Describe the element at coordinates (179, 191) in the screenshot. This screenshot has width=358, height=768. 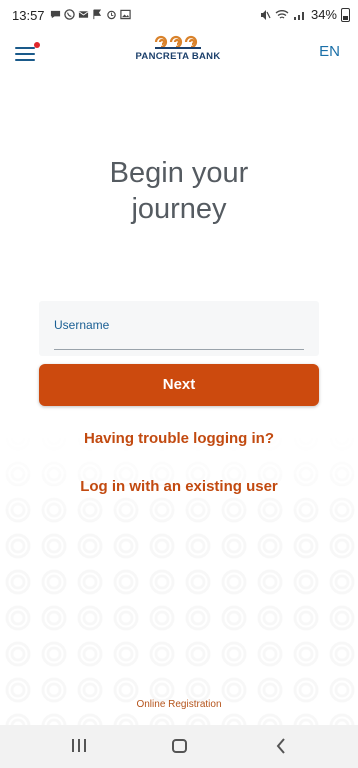
I see `page-title: Begin your journey` at that location.